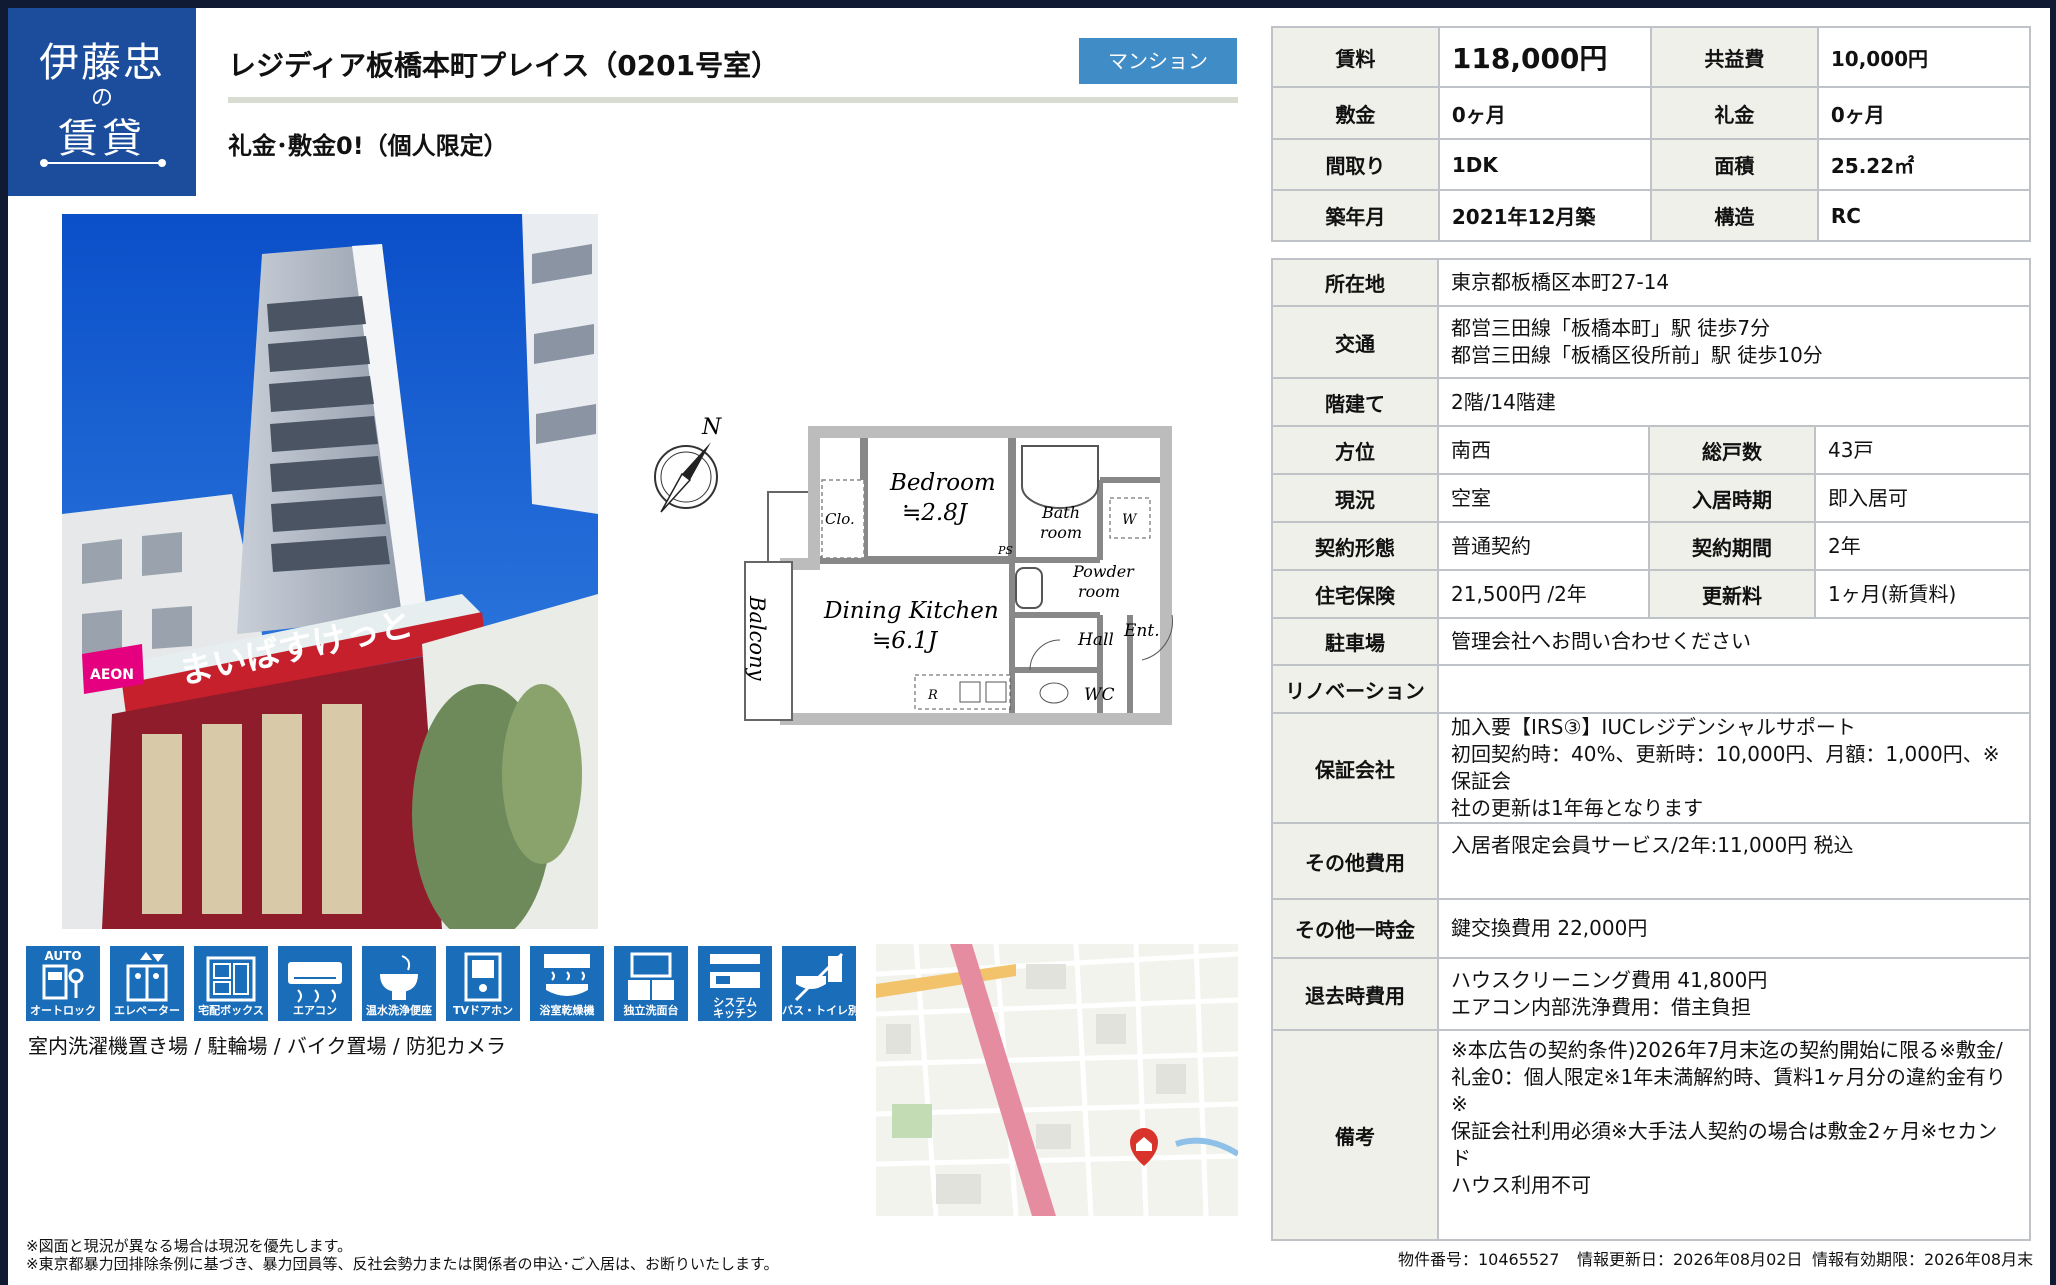 The height and width of the screenshot is (1285, 2056). Describe the element at coordinates (1544, 164) in the screenshot. I see `layout-value: 1DK` at that location.